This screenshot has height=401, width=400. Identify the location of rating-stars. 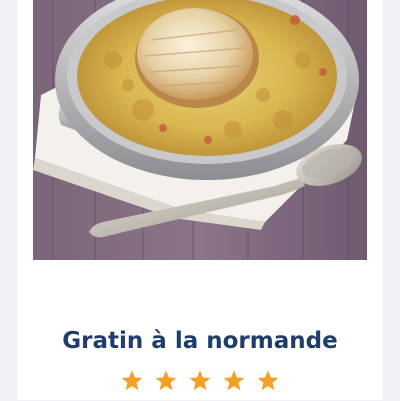
(200, 385).